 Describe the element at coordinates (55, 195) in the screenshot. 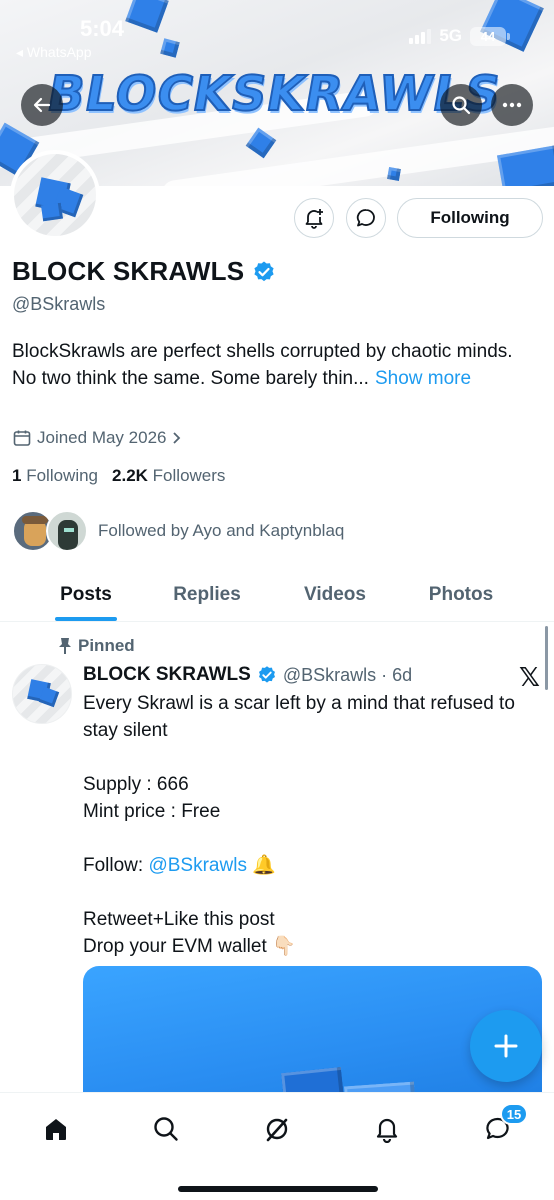

I see `profile-avatar` at that location.